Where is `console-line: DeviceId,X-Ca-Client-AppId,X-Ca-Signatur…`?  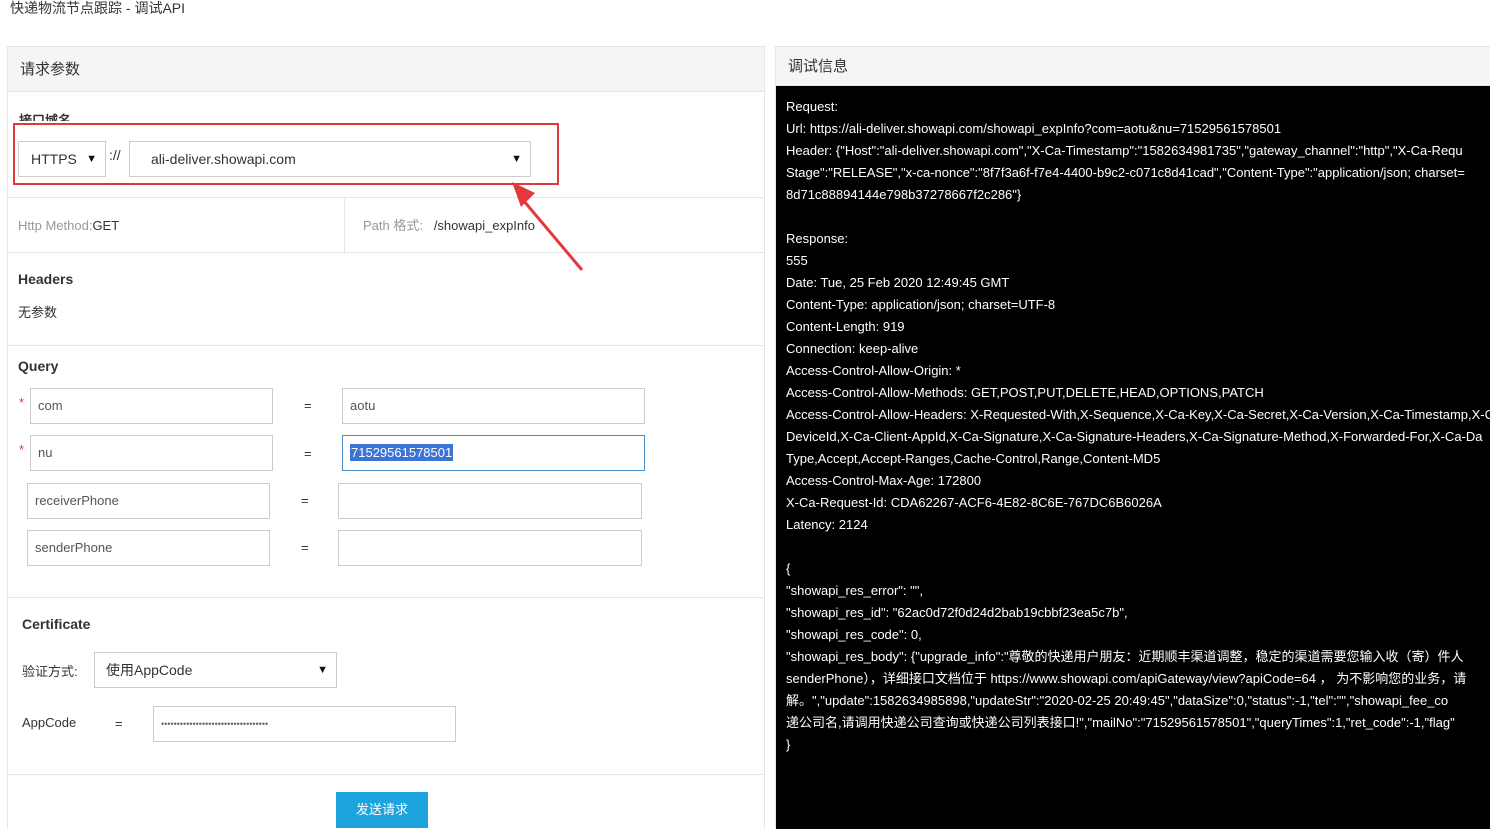
console-line: DeviceId,X-Ca-Client-AppId,X-Ca-Signatur… is located at coordinates (1134, 436).